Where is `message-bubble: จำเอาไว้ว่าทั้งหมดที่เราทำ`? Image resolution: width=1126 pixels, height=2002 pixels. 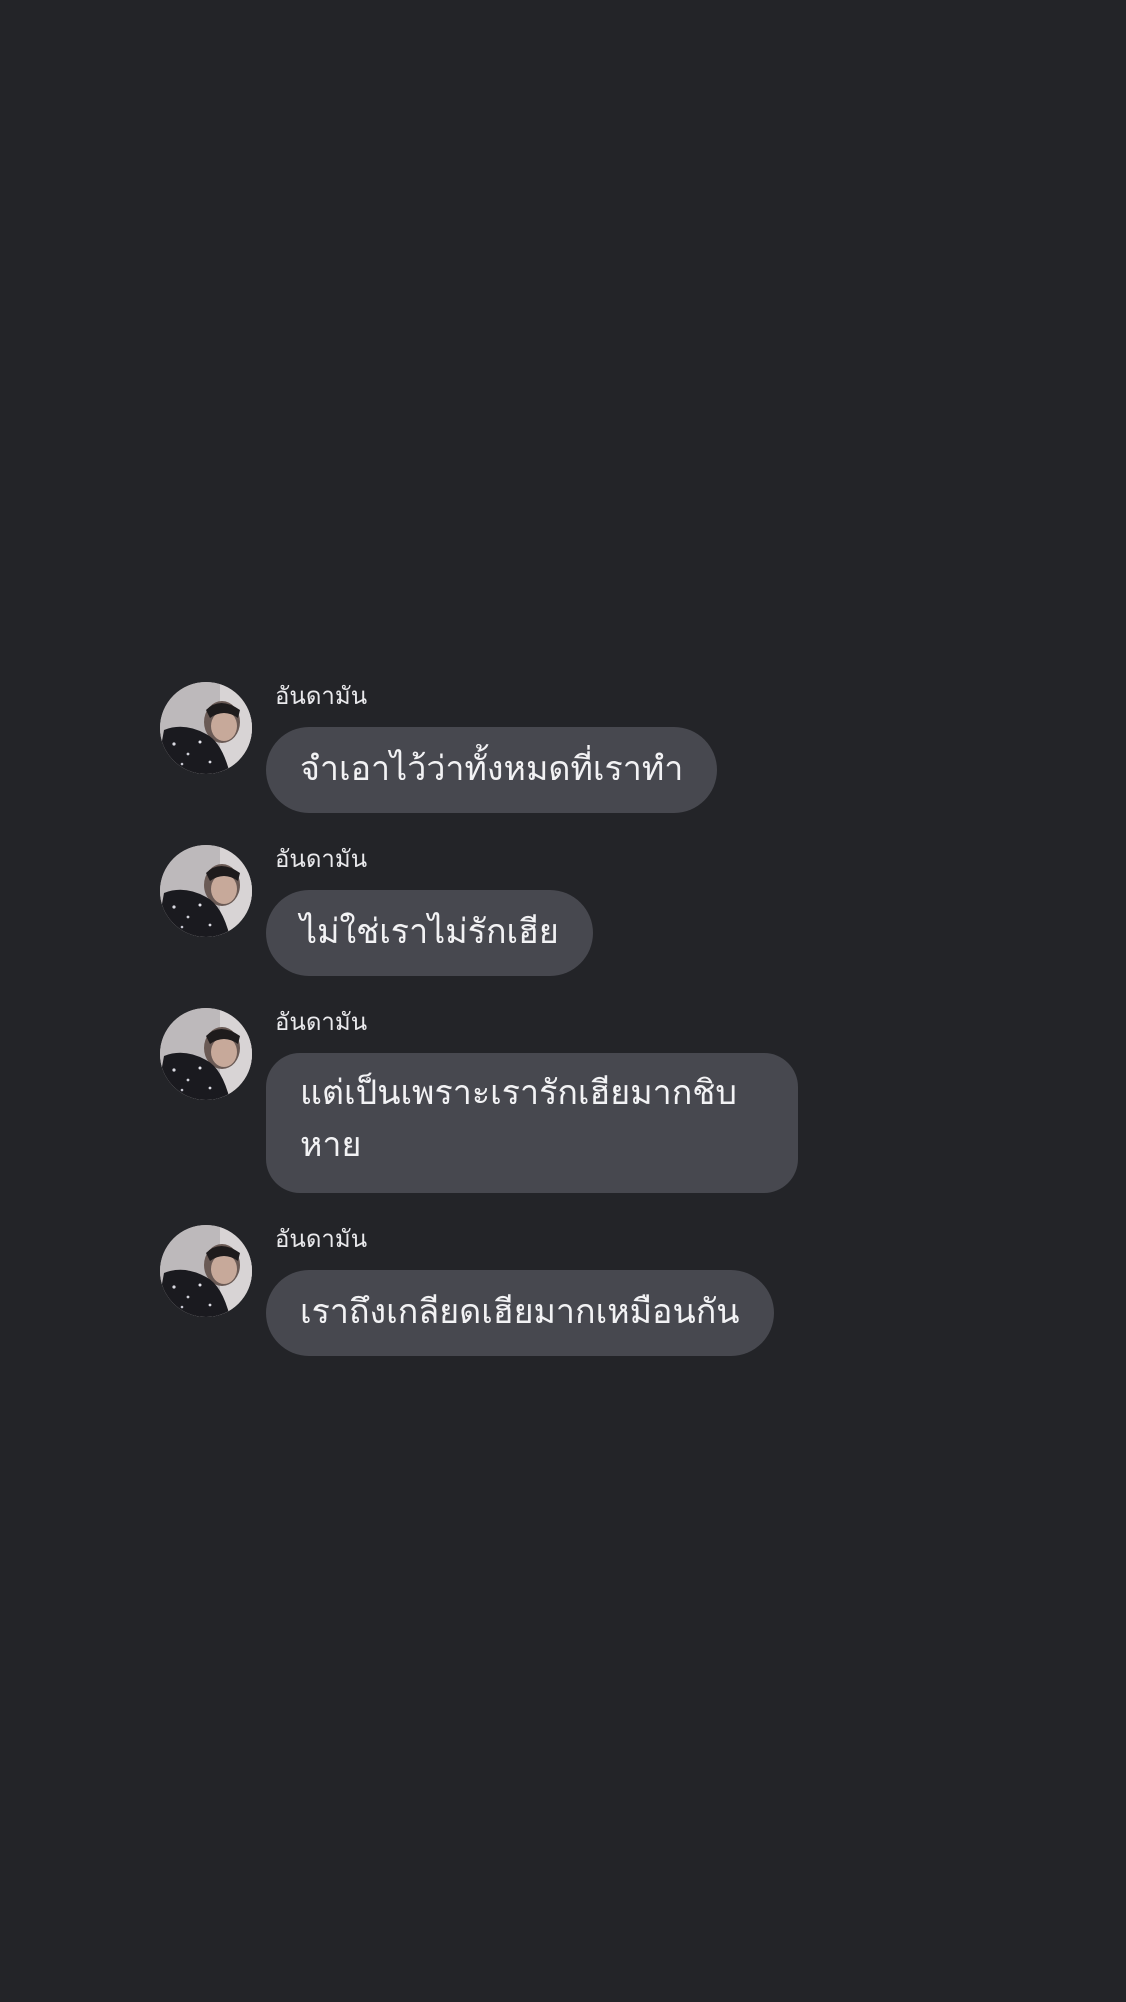 message-bubble: จำเอาไว้ว่าทั้งหมดที่เราทำ is located at coordinates (492, 770).